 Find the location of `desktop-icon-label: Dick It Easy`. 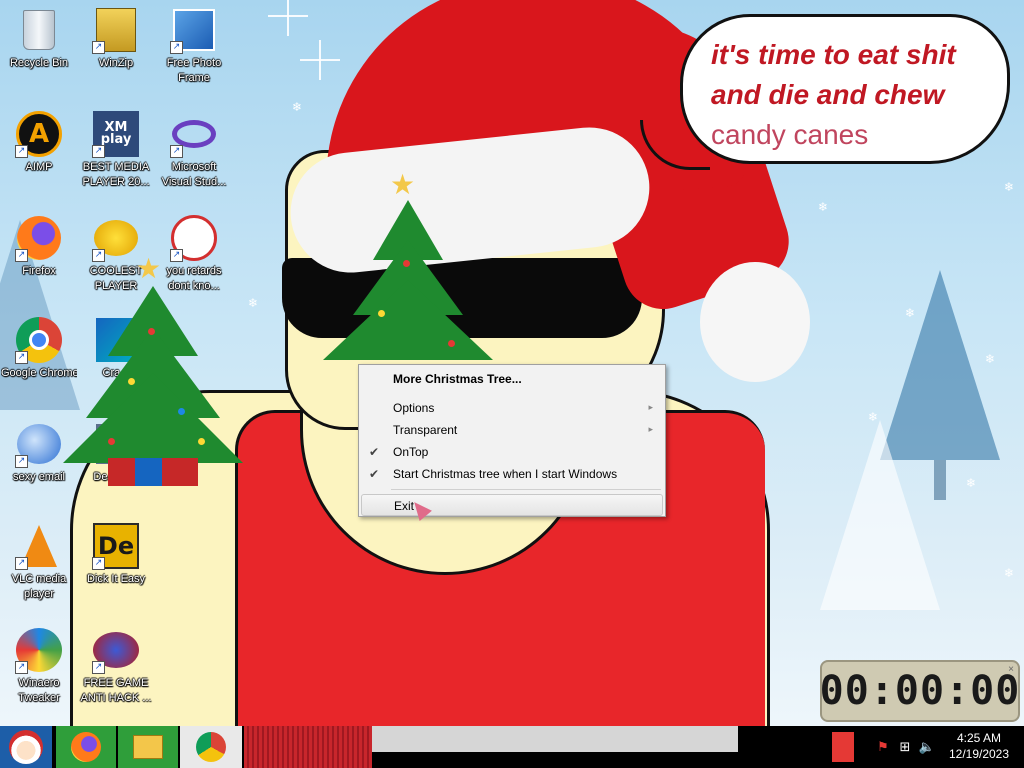

desktop-icon-label: Dick It Easy is located at coordinates (116, 579).